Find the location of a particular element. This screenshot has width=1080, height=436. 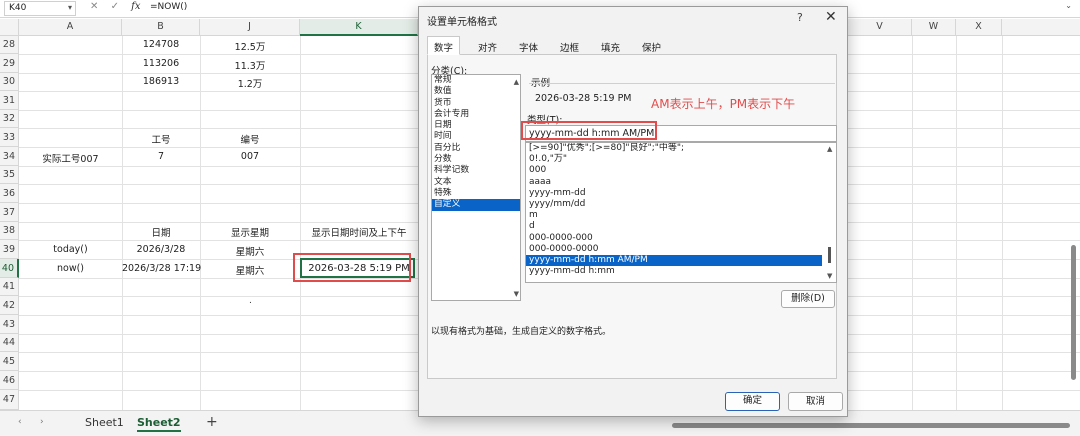

cell-j28: 12.5万 is located at coordinates (250, 46).